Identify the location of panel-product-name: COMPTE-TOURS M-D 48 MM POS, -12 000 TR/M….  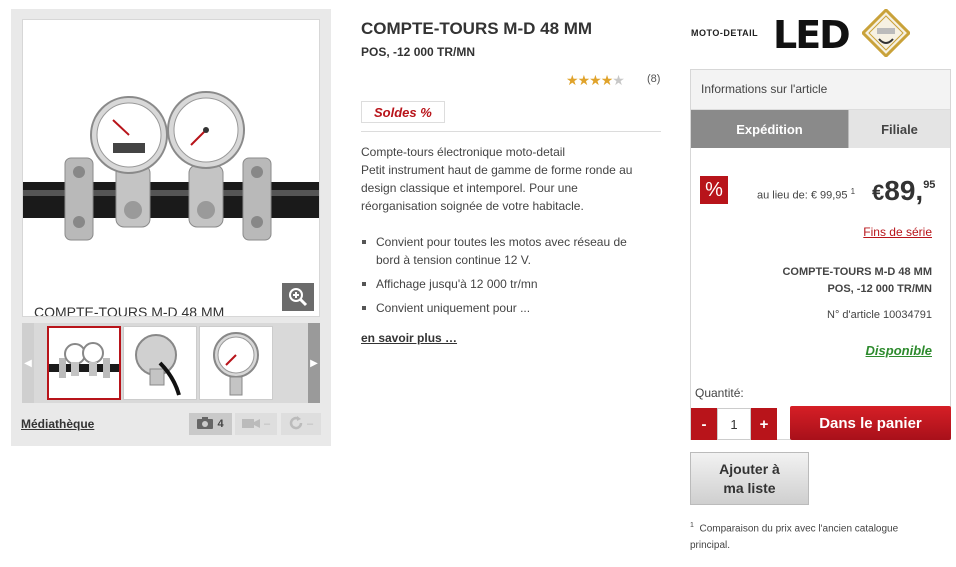
(857, 280).